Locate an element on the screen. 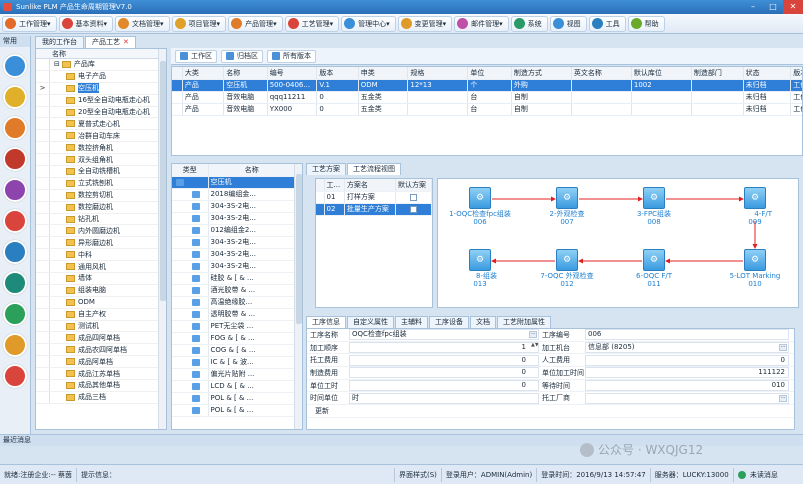 The image size is (803, 484). toolbar-button-1: 工作区 is located at coordinates (196, 56).